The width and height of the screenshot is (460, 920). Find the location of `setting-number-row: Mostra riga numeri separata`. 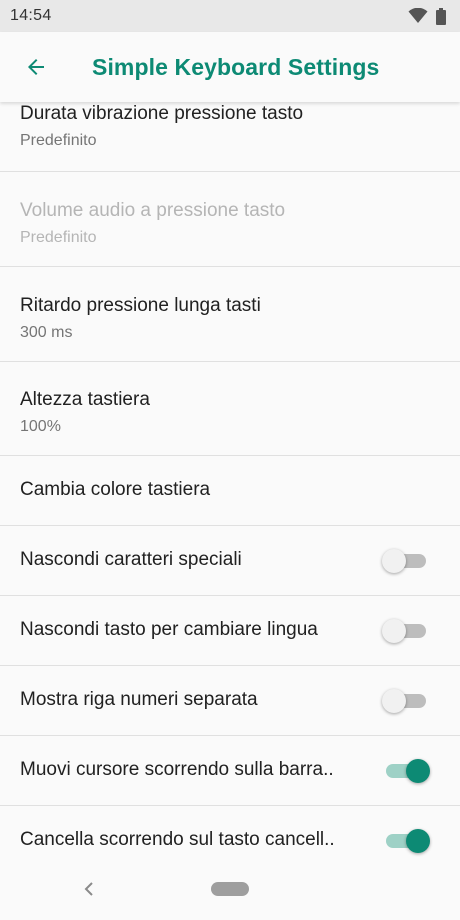

setting-number-row: Mostra riga numeri separata is located at coordinates (230, 701).